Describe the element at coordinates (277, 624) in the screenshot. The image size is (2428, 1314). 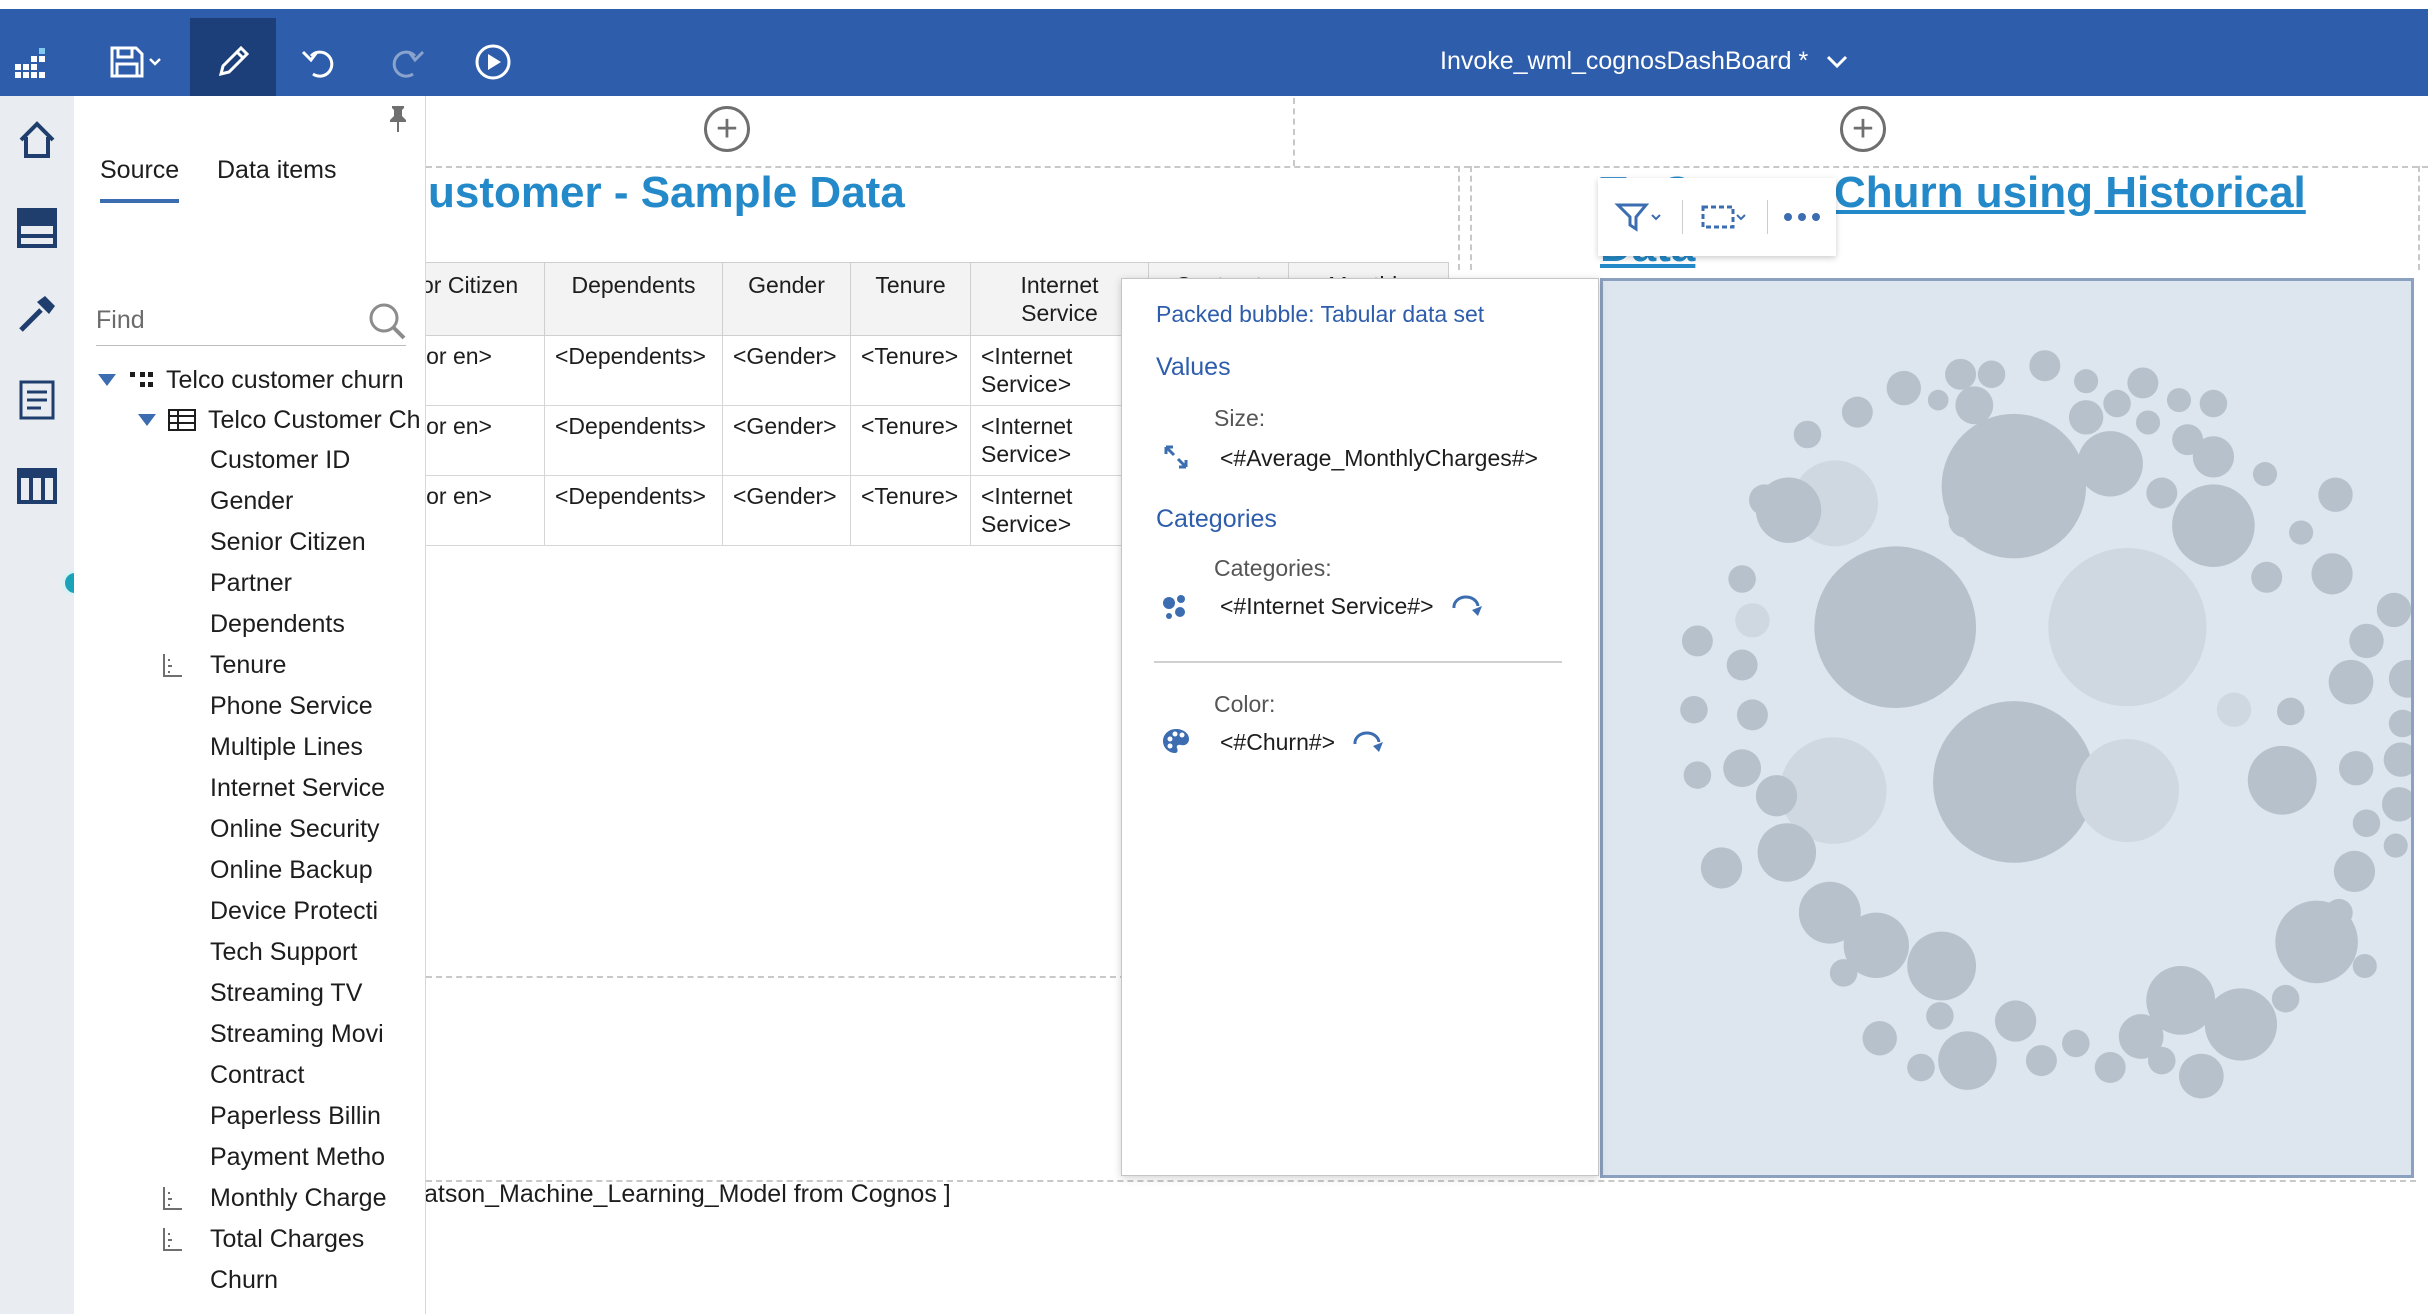
I see `tree-item: Dependents` at that location.